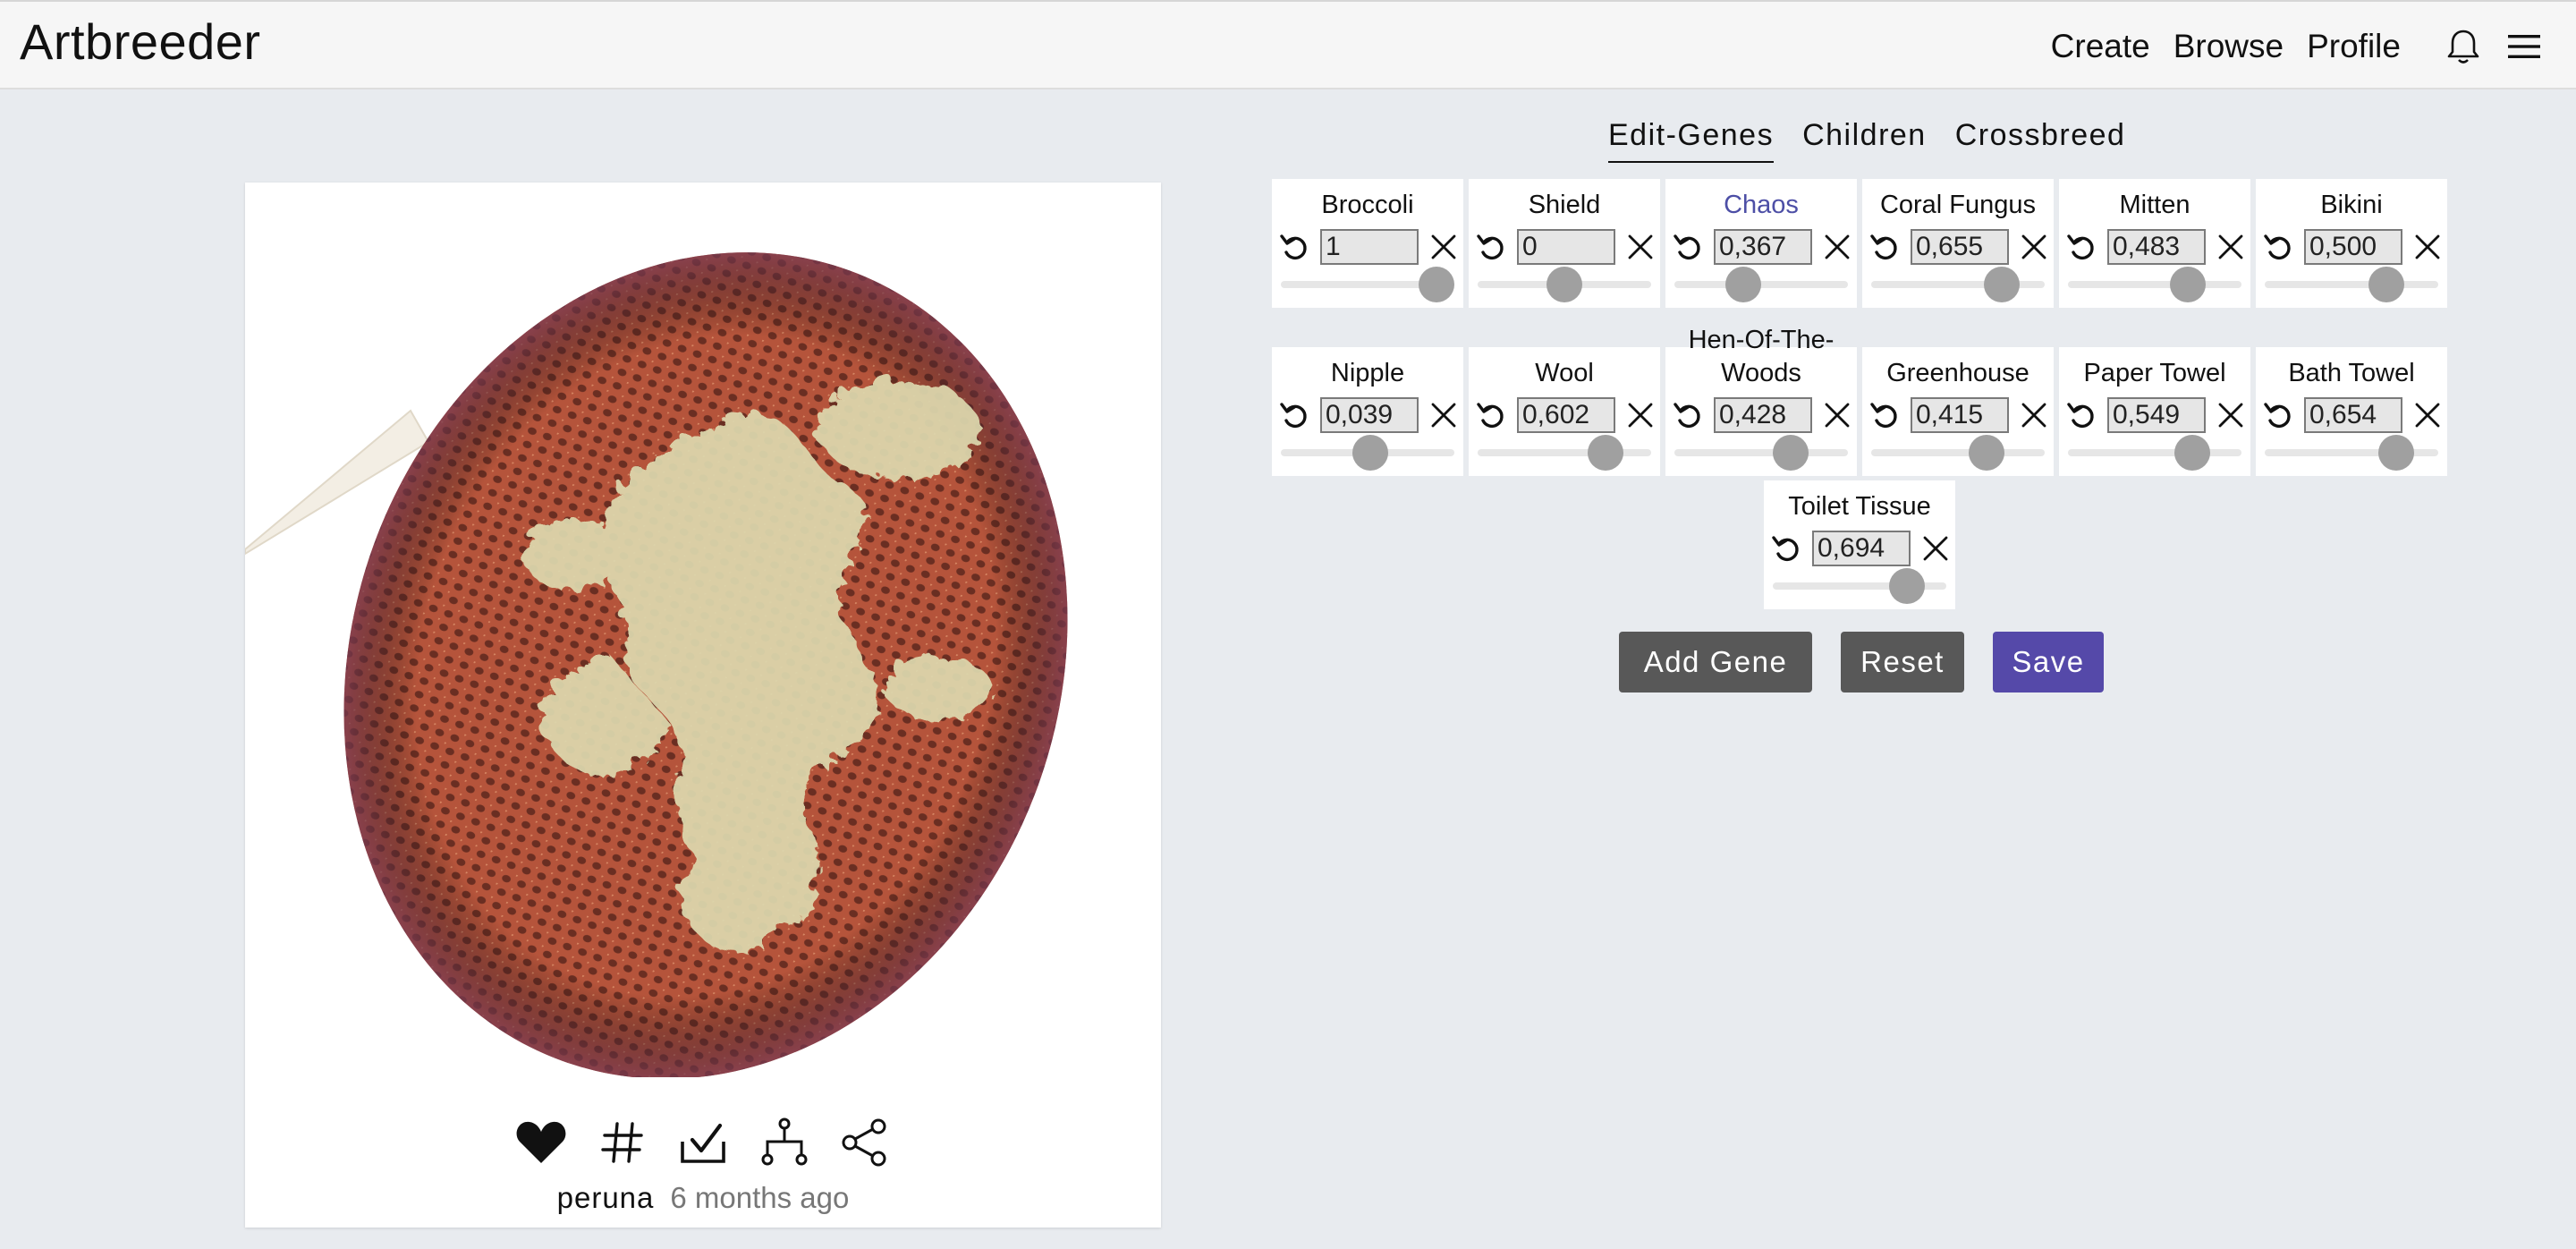 The image size is (2576, 1249). What do you see at coordinates (1288, 45) in the screenshot?
I see `top-nav-bar: Artbreeder Create Browse Profile` at bounding box center [1288, 45].